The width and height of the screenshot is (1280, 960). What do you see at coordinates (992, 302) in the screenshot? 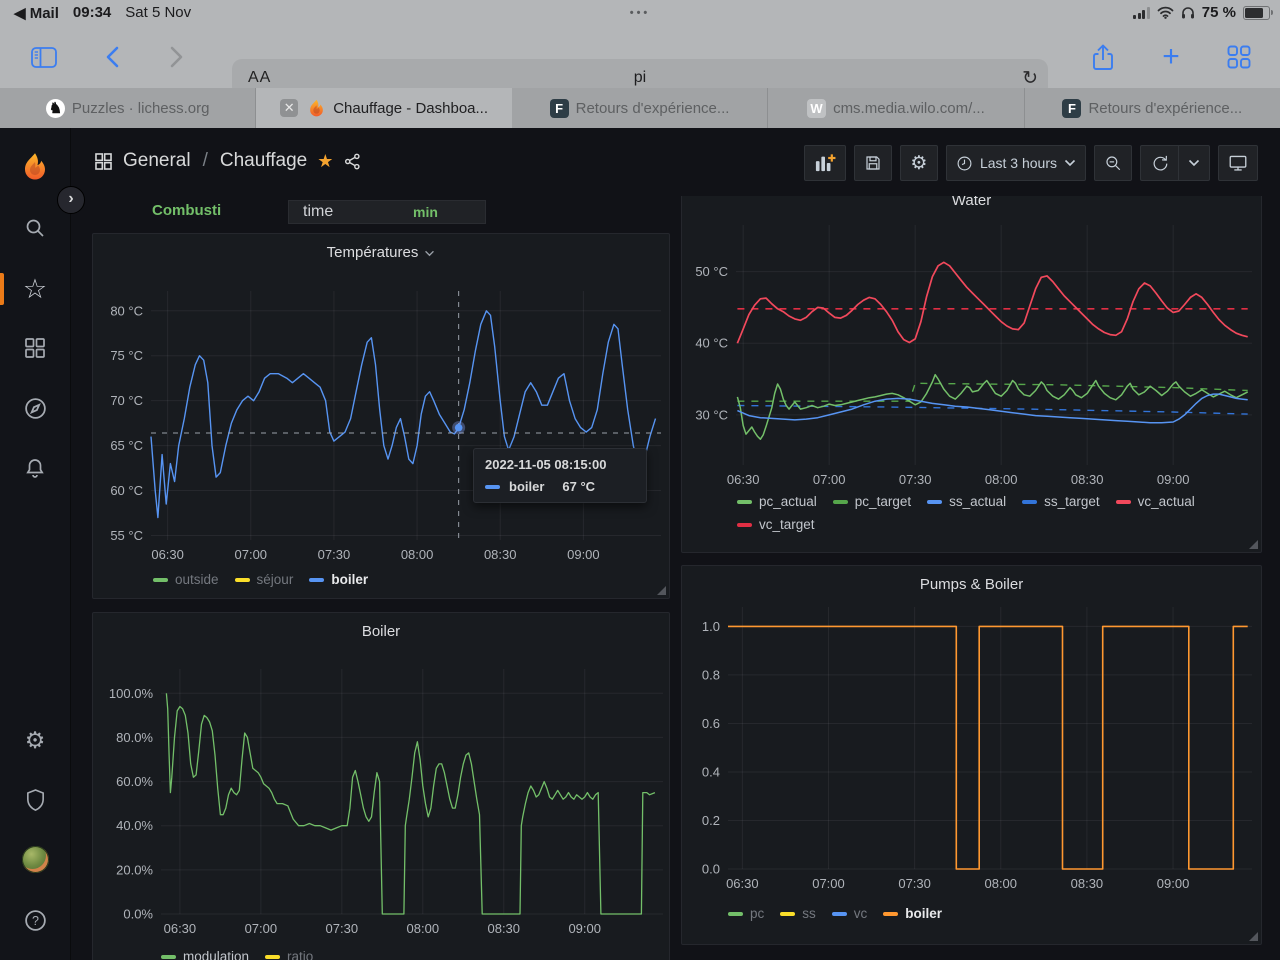
I see `series-vc_actual` at bounding box center [992, 302].